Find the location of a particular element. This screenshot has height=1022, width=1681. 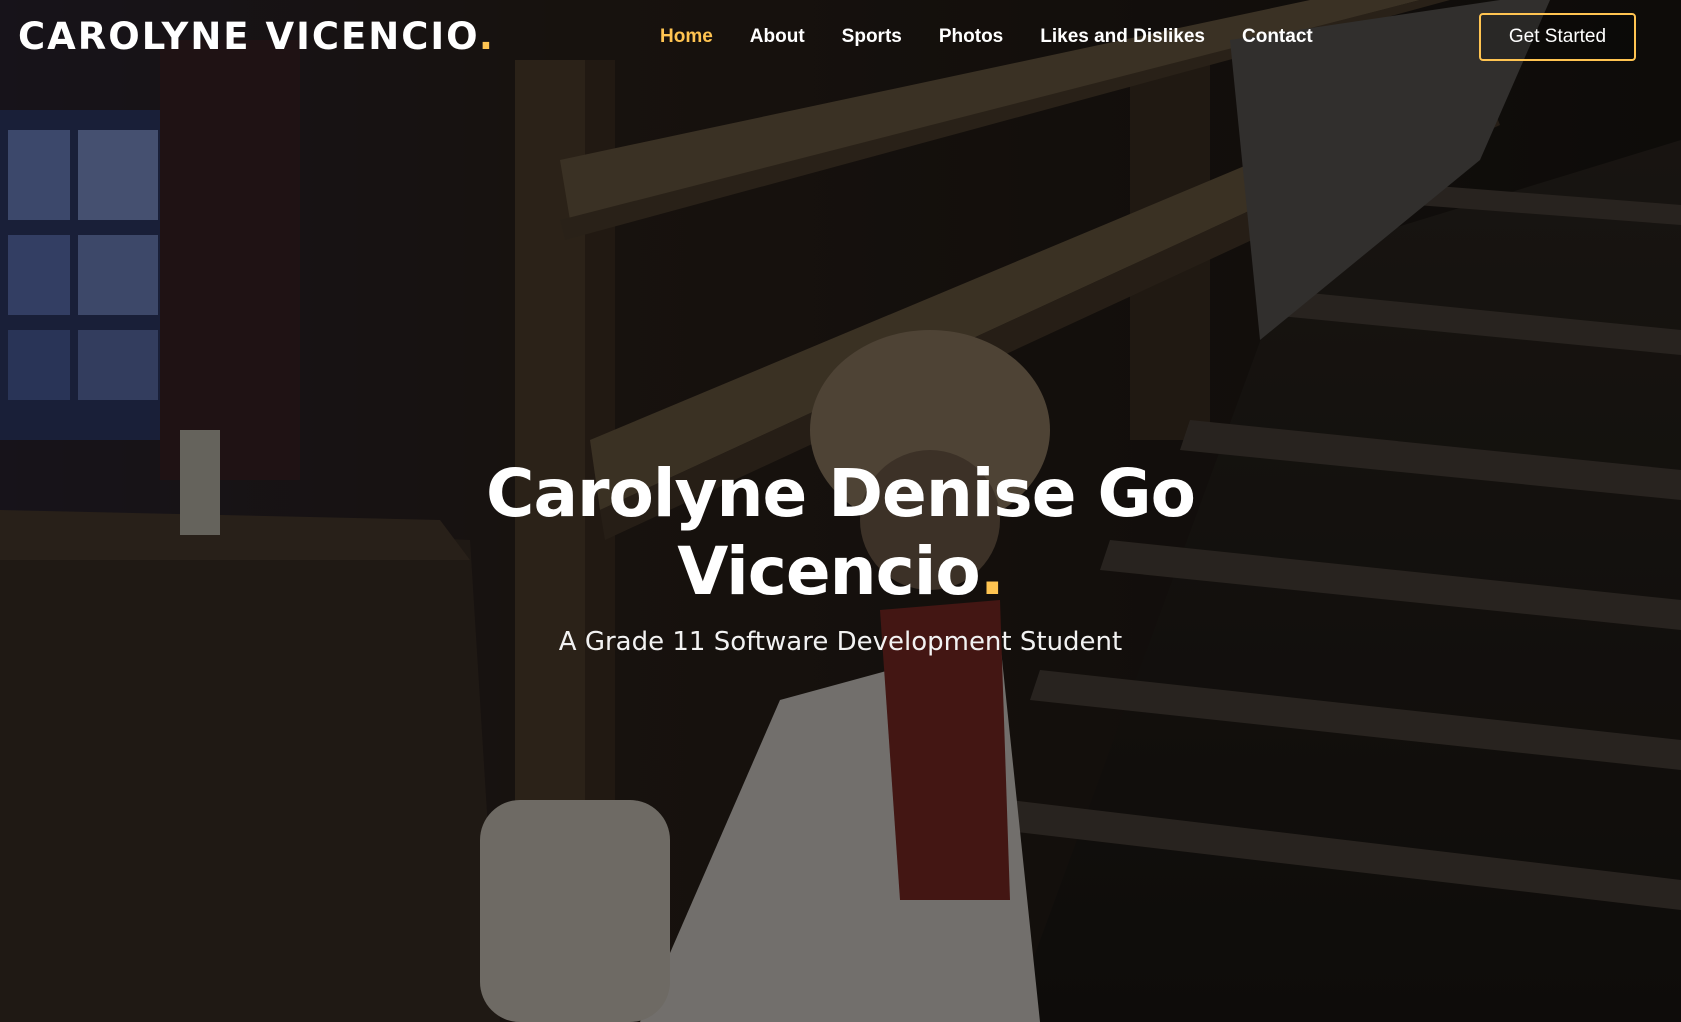

nav-contact: Contact is located at coordinates (1277, 37).